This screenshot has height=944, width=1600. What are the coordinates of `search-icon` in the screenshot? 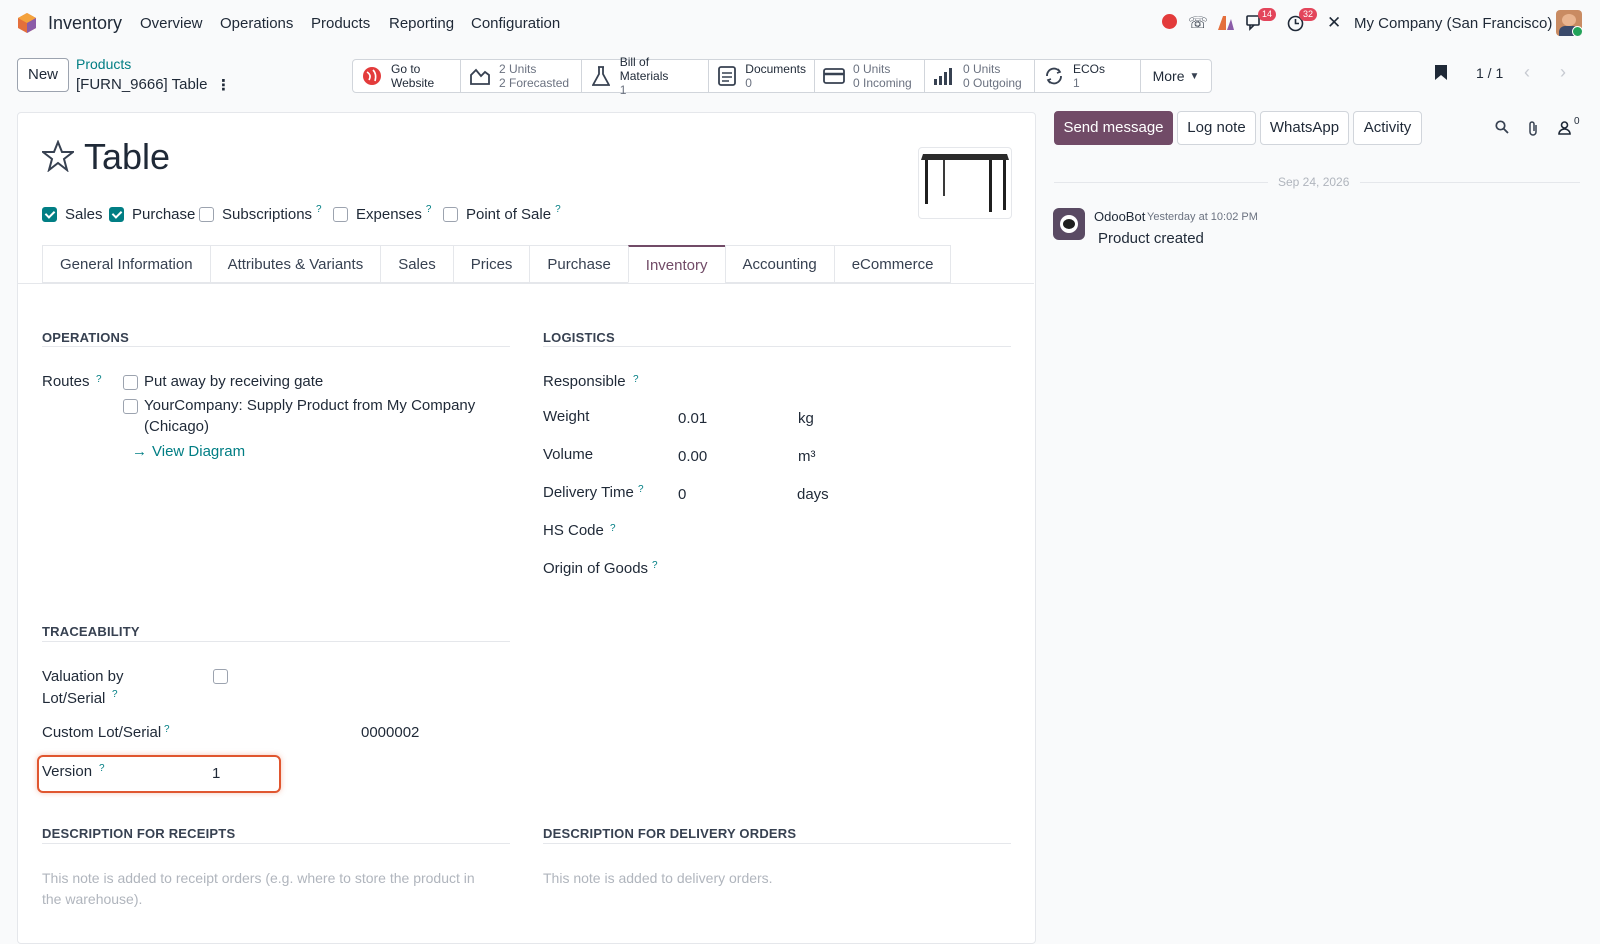 It's located at (1502, 127).